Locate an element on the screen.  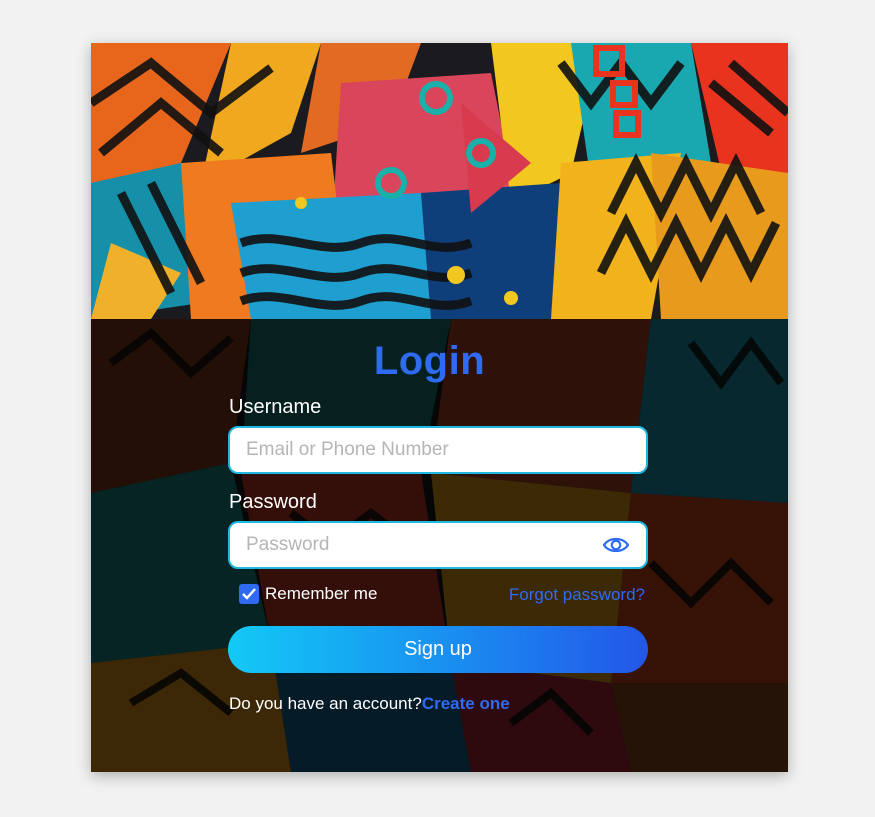
remember-me: Remember me is located at coordinates (308, 594).